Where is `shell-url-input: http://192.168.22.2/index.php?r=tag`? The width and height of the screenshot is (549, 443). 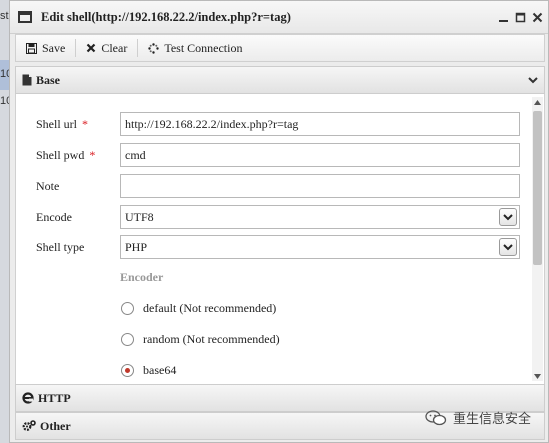 shell-url-input: http://192.168.22.2/index.php?r=tag is located at coordinates (320, 124).